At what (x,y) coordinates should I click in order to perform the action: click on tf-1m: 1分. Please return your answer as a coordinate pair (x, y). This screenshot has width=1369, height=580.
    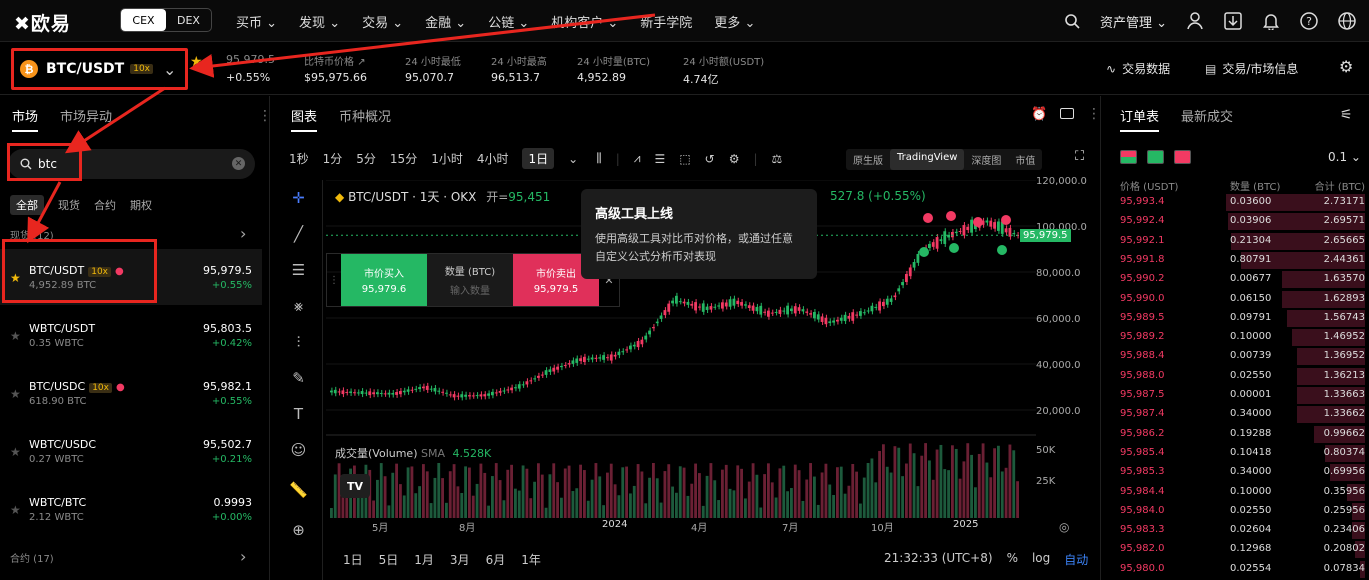
    Looking at the image, I should click on (333, 158).